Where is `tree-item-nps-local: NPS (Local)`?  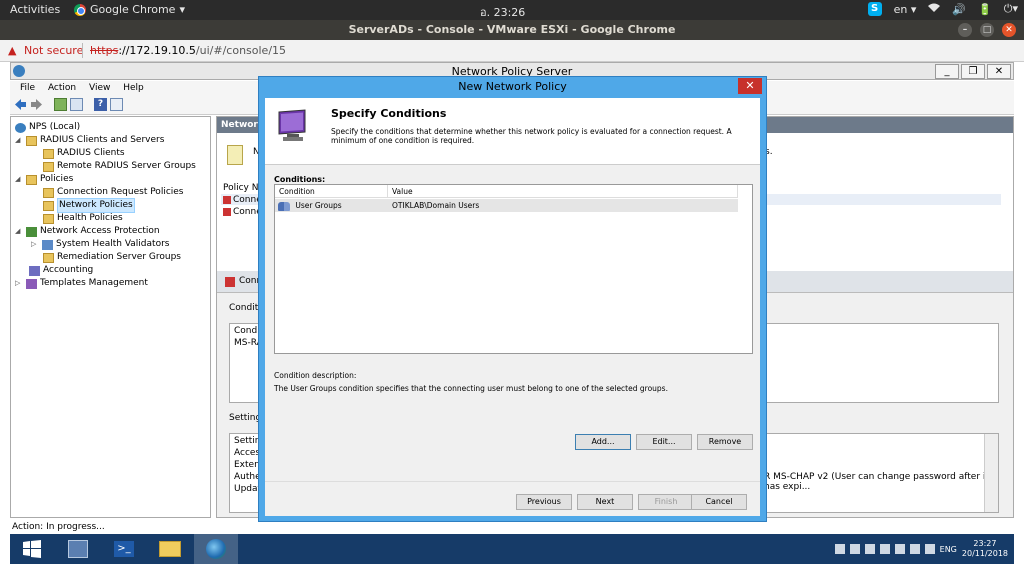 tree-item-nps-local: NPS (Local) is located at coordinates (47, 127).